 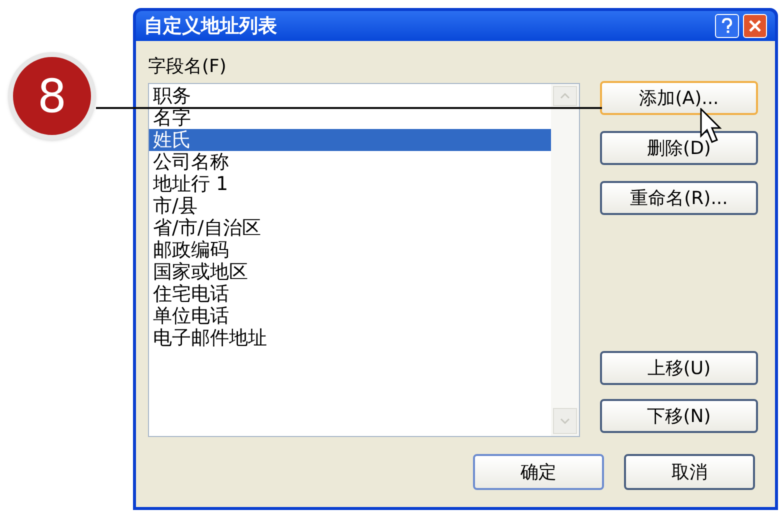 What do you see at coordinates (52, 96) in the screenshot?
I see `step-badge: 8` at bounding box center [52, 96].